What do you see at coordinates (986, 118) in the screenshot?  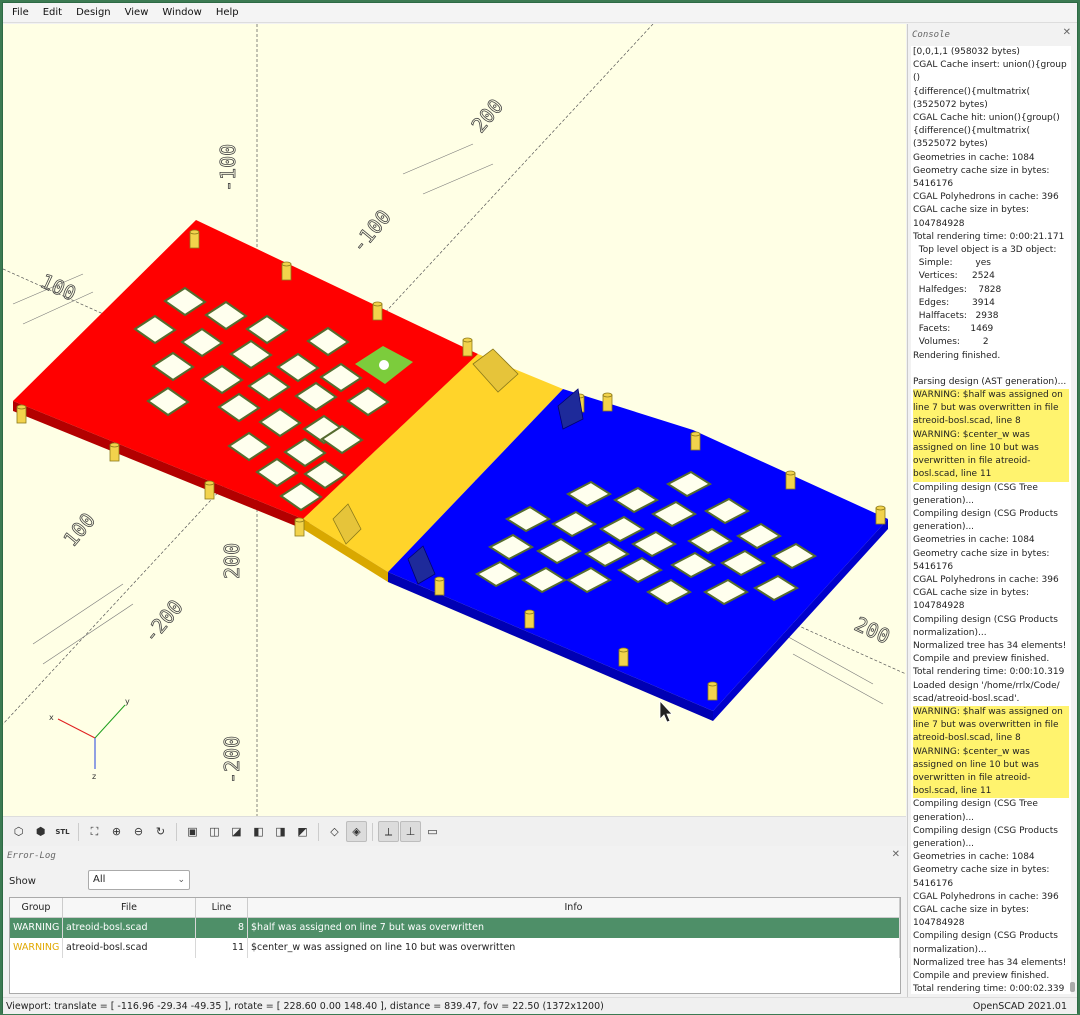 I see `console-line: CGAL Cache hit: union(){group()` at bounding box center [986, 118].